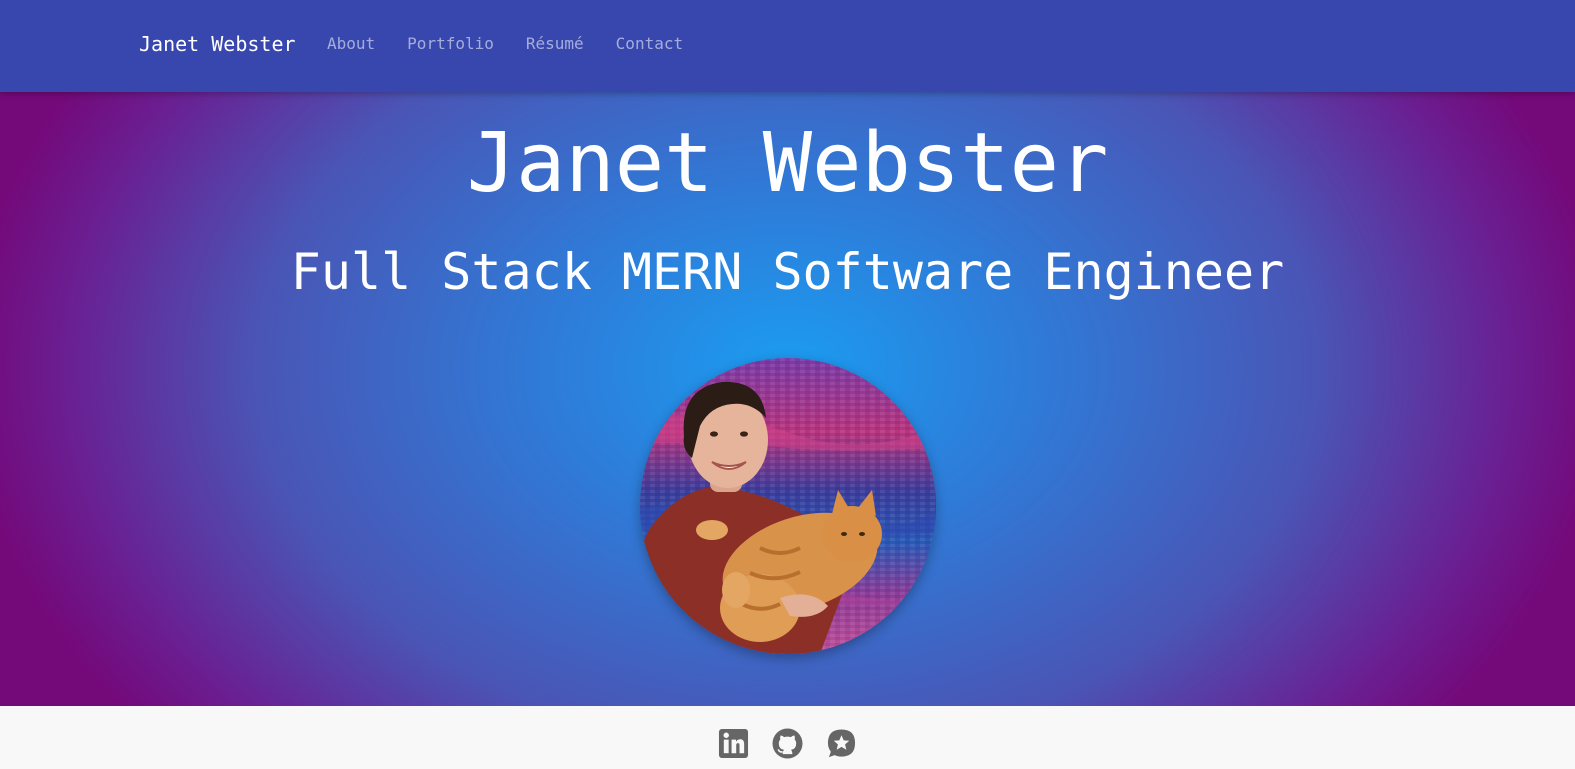  I want to click on badge-star-link, so click(841, 743).